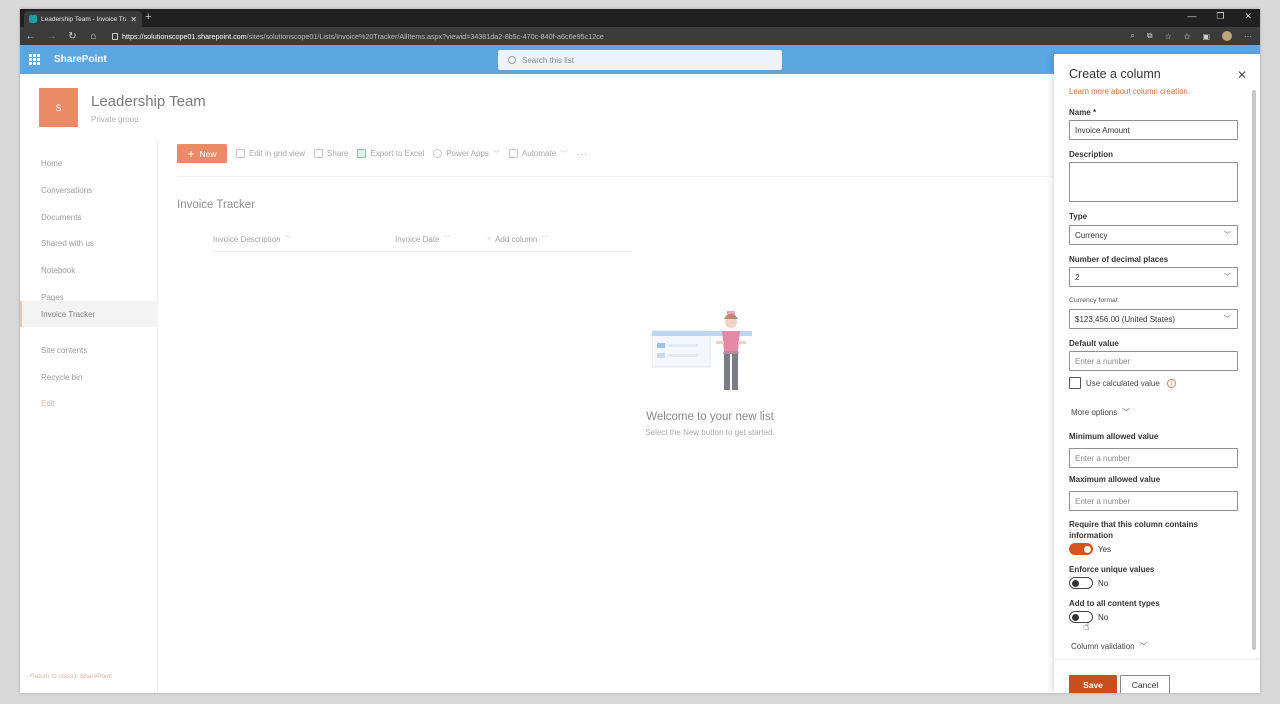  Describe the element at coordinates (89, 163) in the screenshot. I see `nav-item-home: Home` at that location.